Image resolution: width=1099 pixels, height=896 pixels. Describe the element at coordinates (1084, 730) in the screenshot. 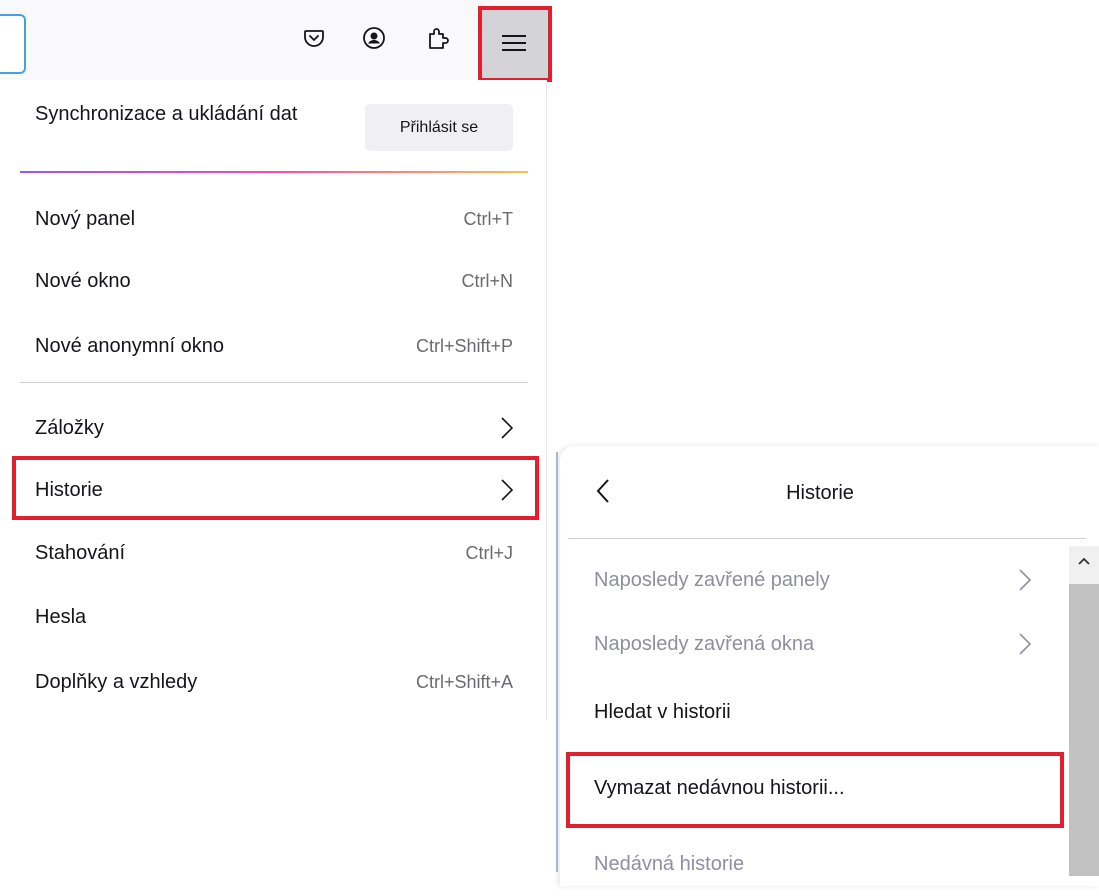

I see `scrollbar-thumb` at that location.